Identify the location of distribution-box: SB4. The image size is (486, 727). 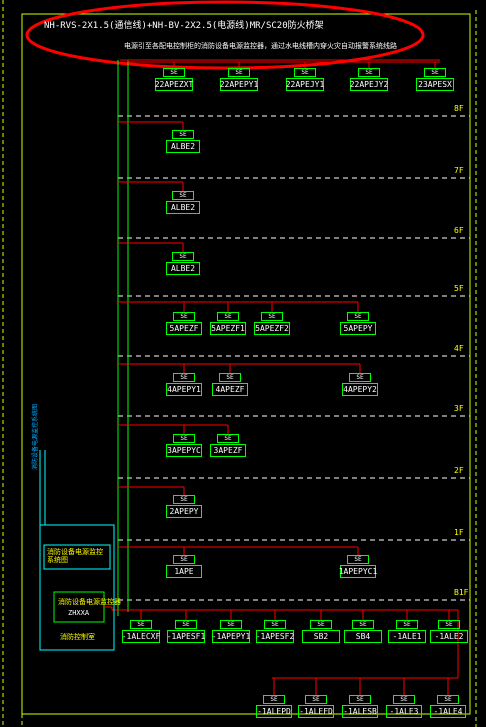
(363, 636).